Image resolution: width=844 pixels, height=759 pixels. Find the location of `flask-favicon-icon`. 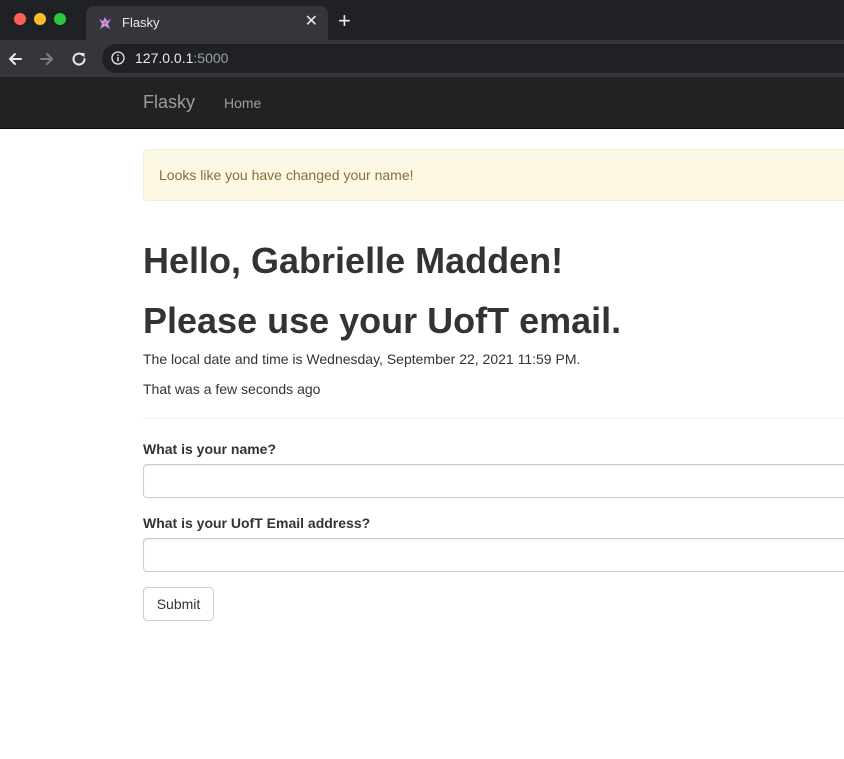

flask-favicon-icon is located at coordinates (105, 23).